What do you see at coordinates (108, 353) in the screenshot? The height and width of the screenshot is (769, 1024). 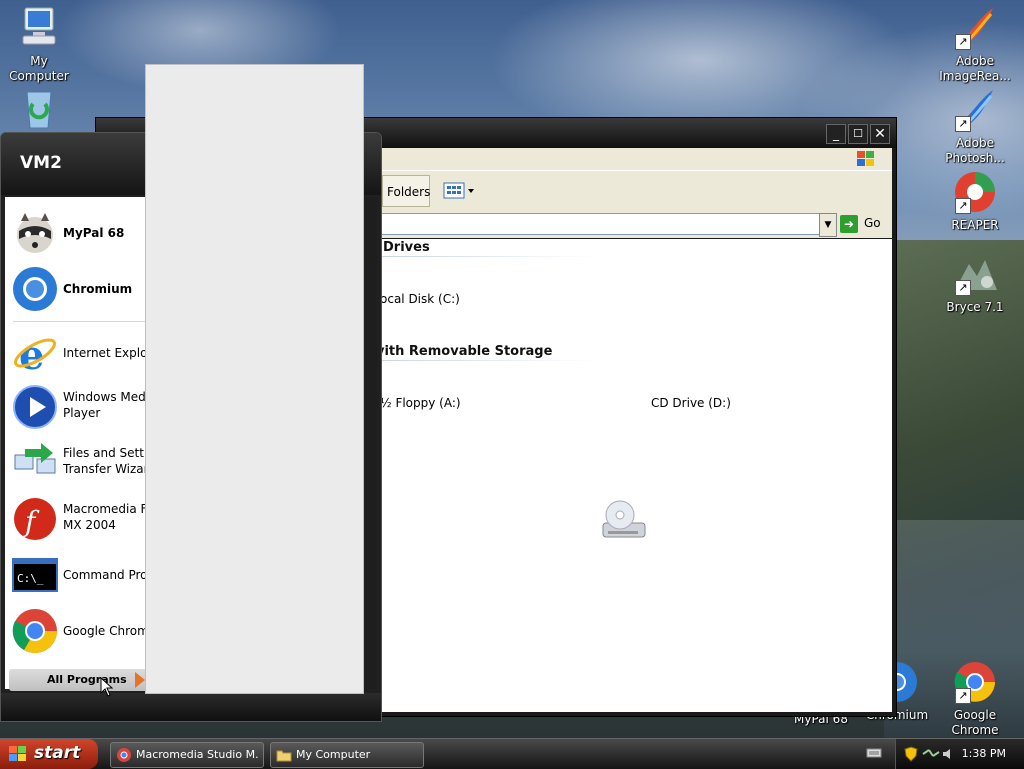 I see `start-item-label: Internet Explor` at bounding box center [108, 353].